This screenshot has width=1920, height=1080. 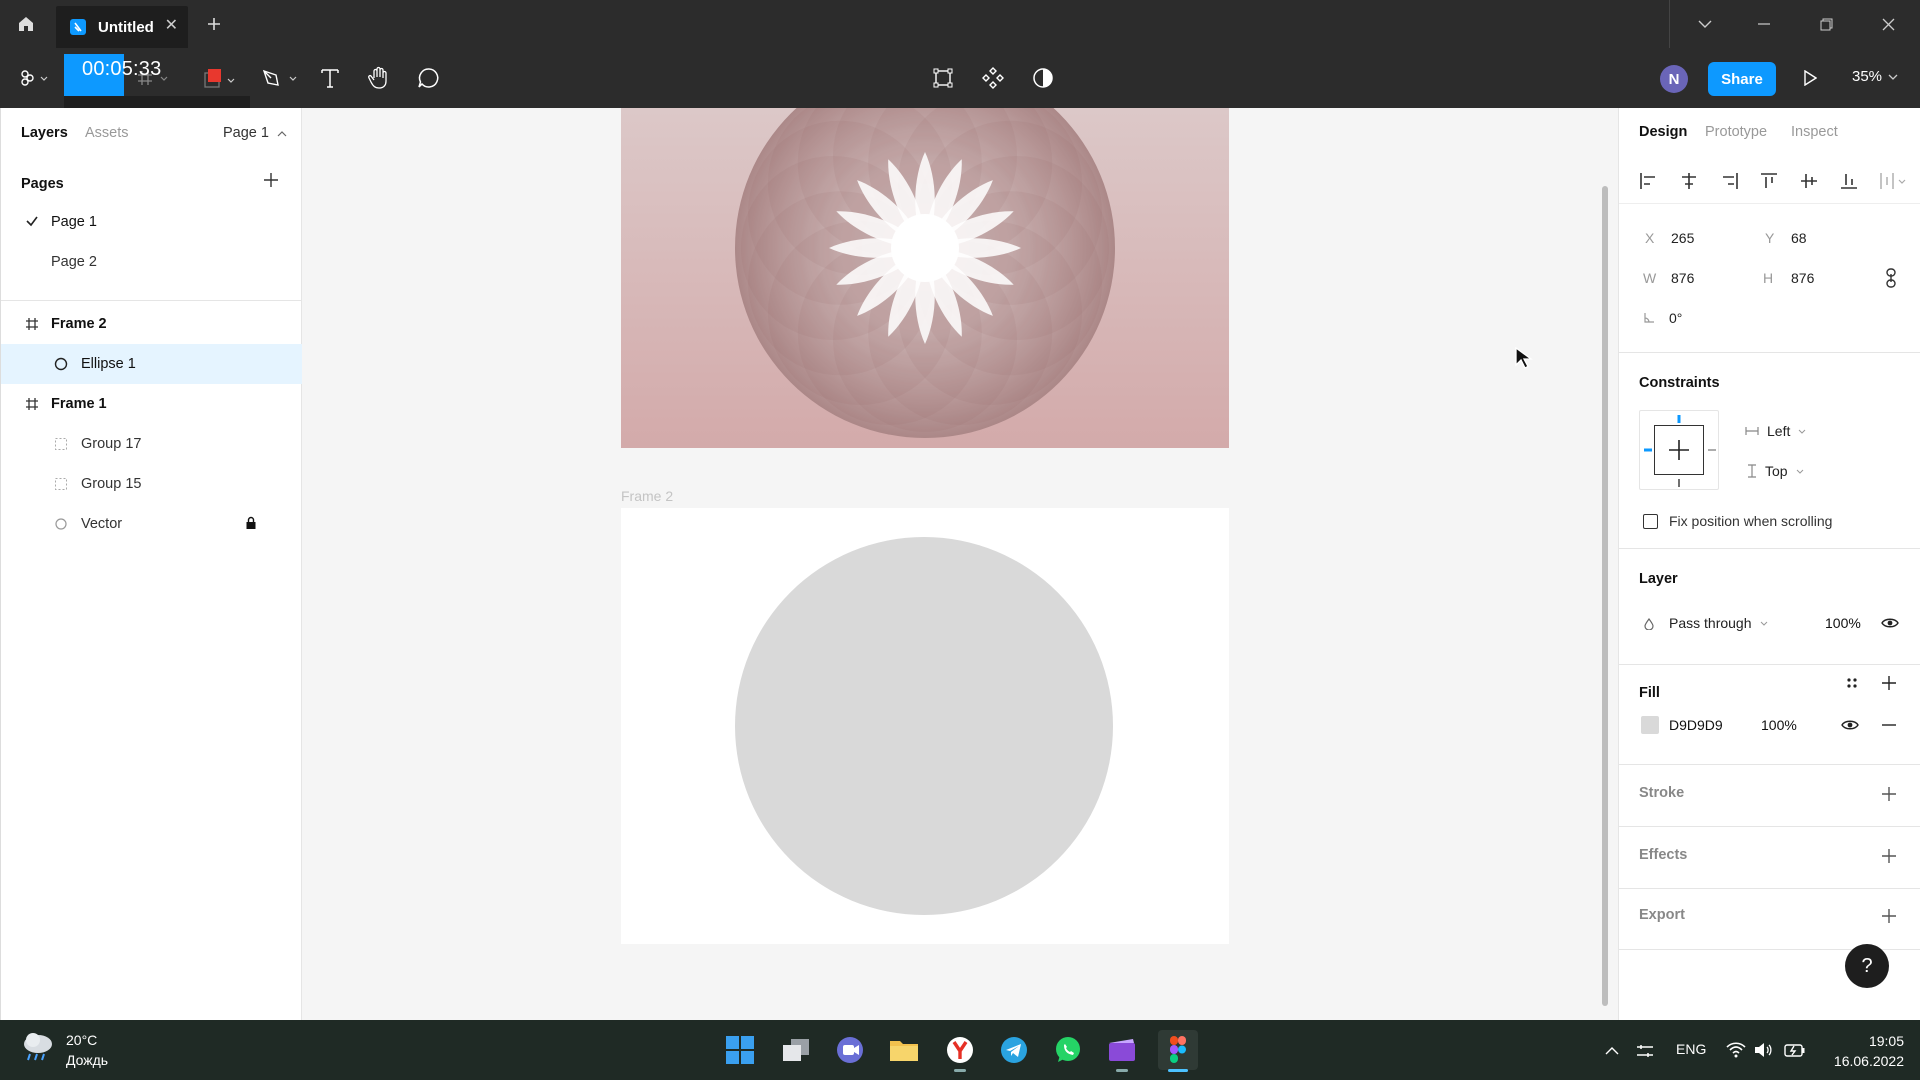 What do you see at coordinates (1894, 181) in the screenshot?
I see `distribute-icon` at bounding box center [1894, 181].